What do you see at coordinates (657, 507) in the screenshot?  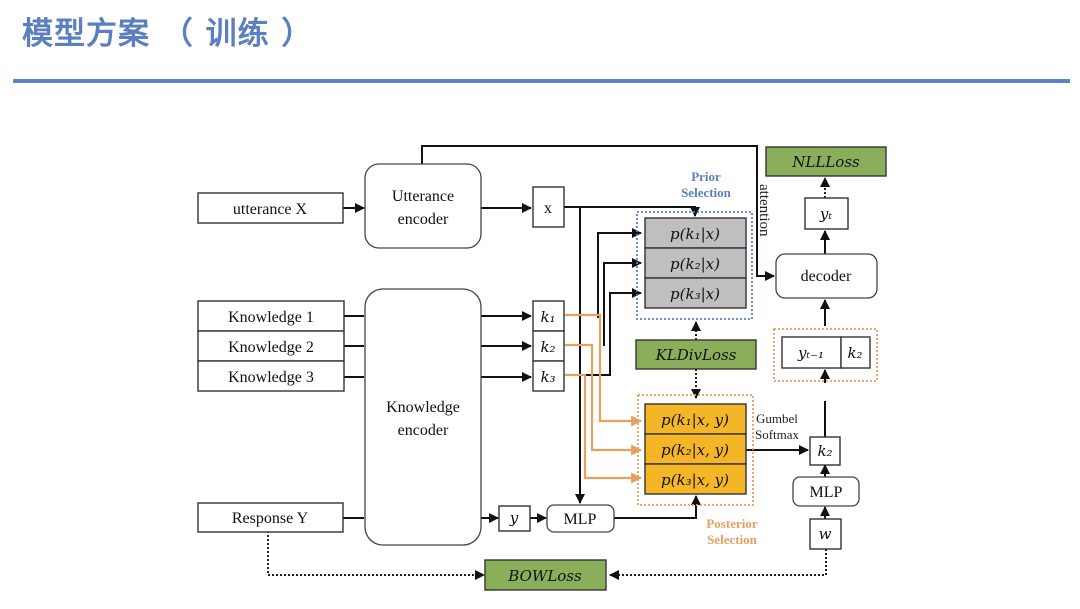 I see `edge-mlp-to-posterior` at bounding box center [657, 507].